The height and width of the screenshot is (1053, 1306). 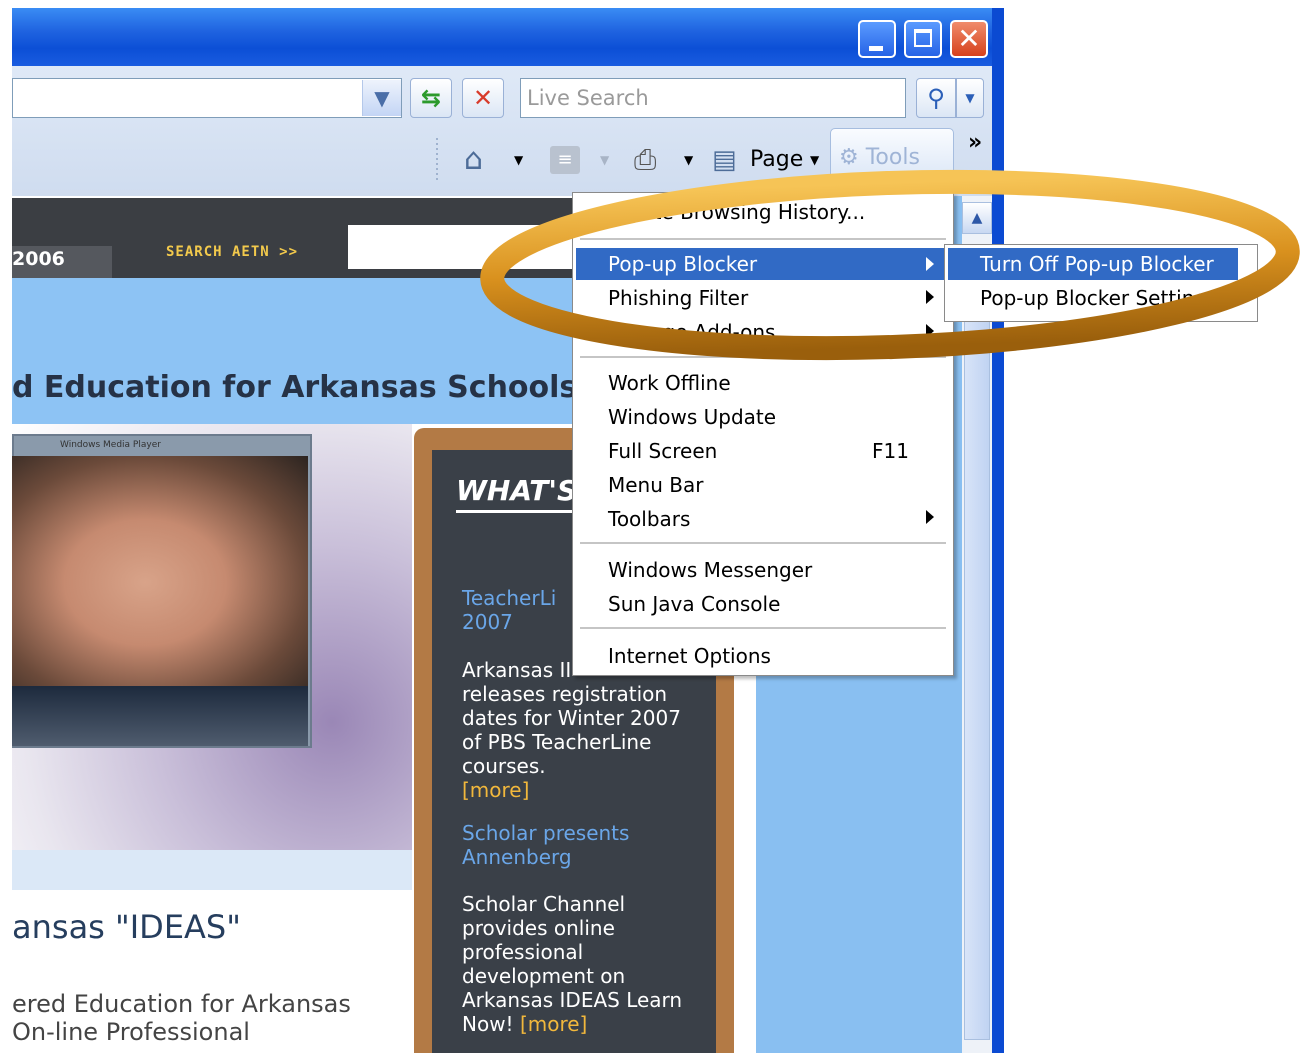 What do you see at coordinates (678, 298) in the screenshot?
I see `menu-item-phishing-filter: Phishing Filter` at bounding box center [678, 298].